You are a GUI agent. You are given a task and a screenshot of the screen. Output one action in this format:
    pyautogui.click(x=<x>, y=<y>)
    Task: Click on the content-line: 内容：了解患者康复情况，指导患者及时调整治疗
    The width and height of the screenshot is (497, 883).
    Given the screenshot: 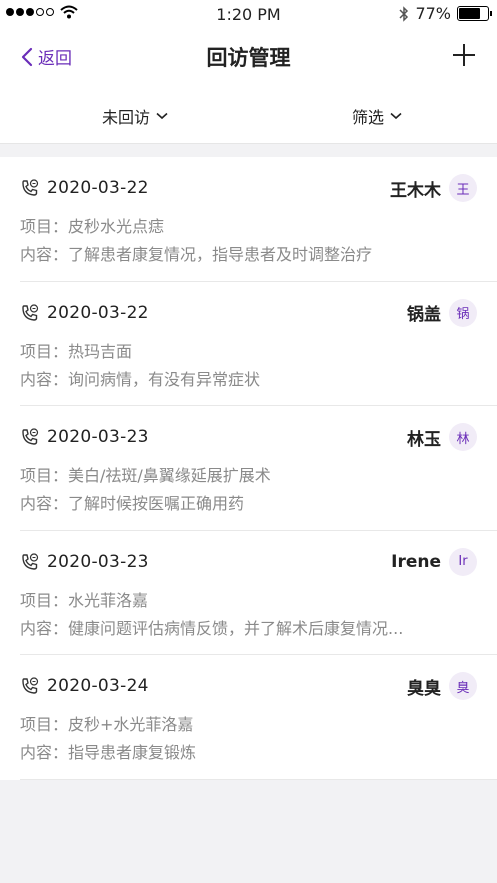 What is the action you would take?
    pyautogui.click(x=243, y=253)
    